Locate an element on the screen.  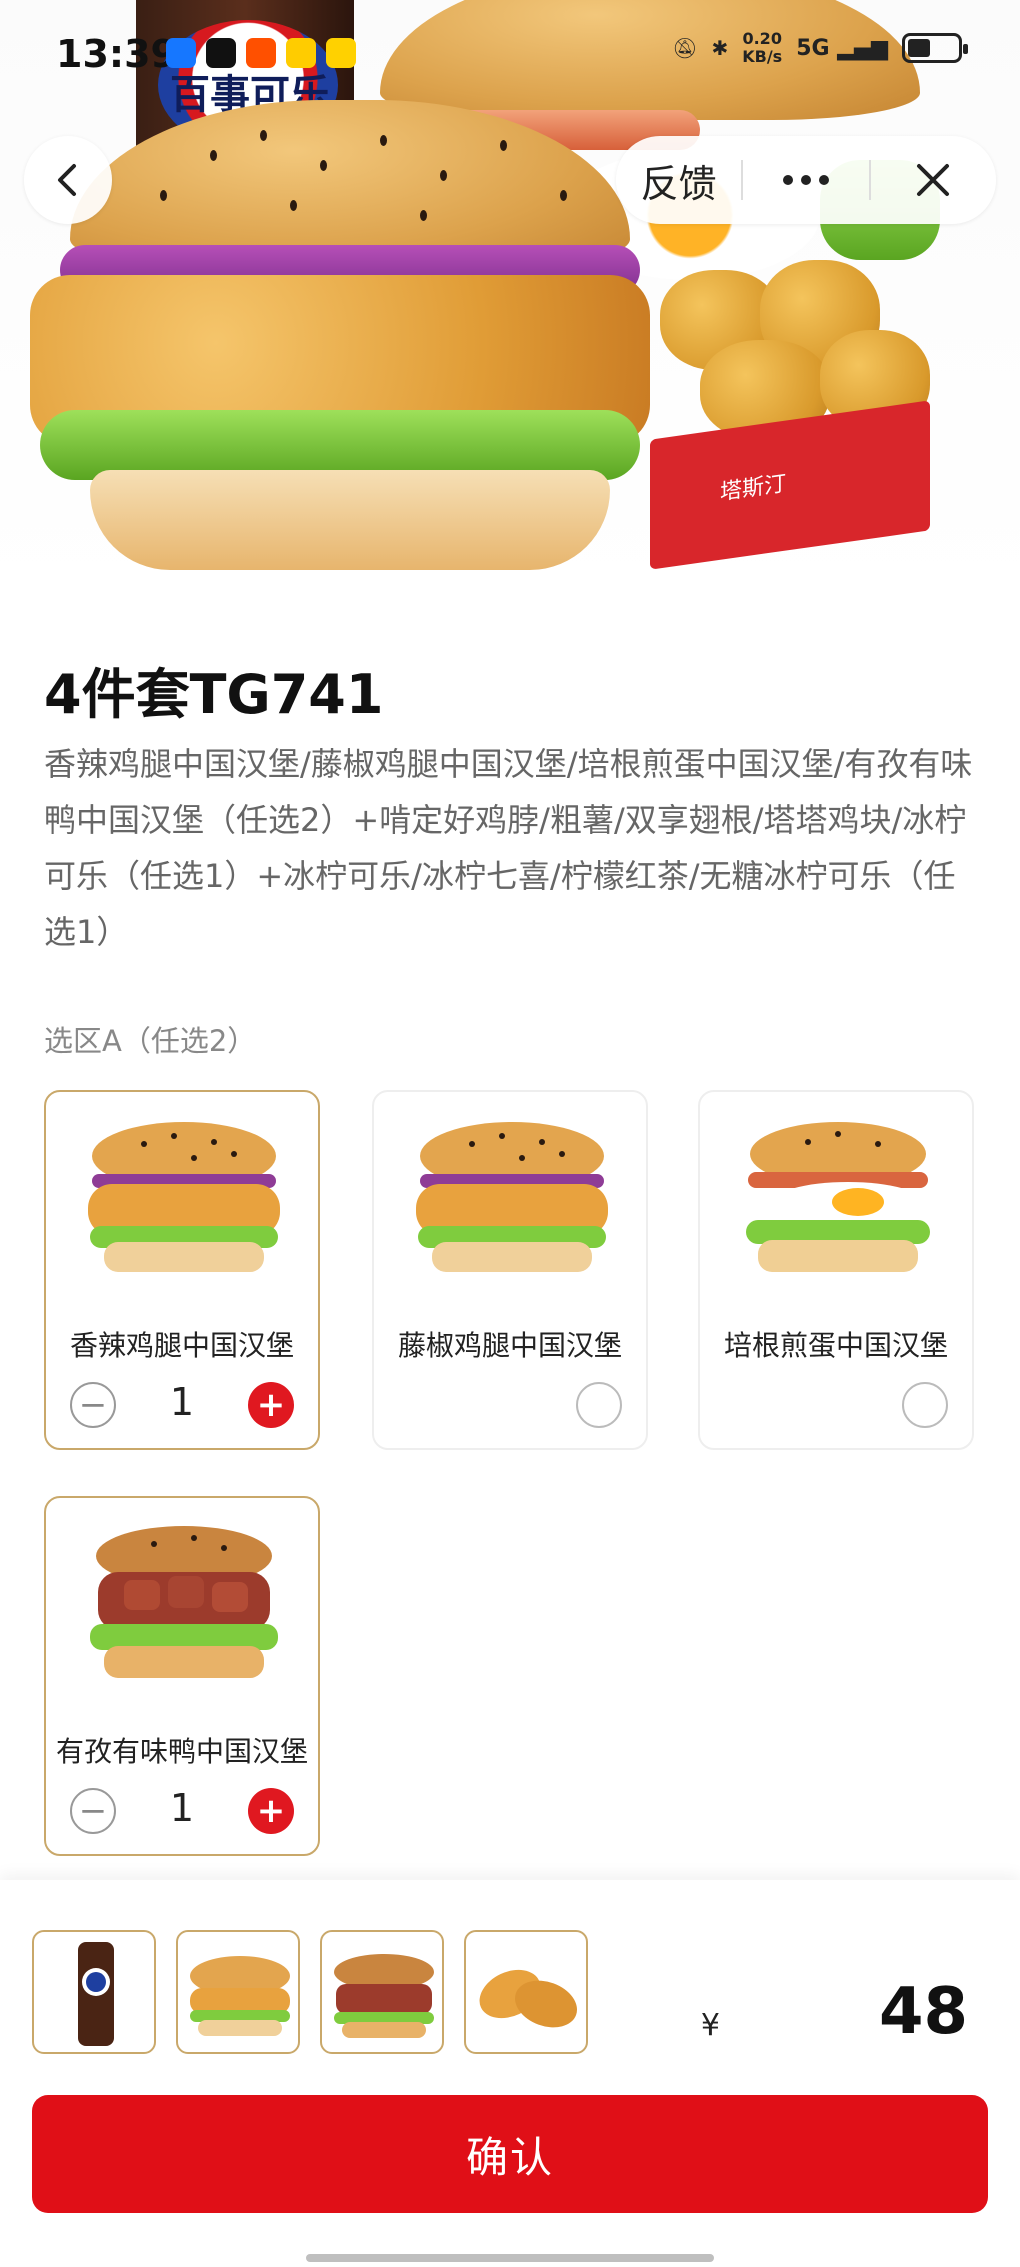
status-time: 13:39 is located at coordinates (116, 54).